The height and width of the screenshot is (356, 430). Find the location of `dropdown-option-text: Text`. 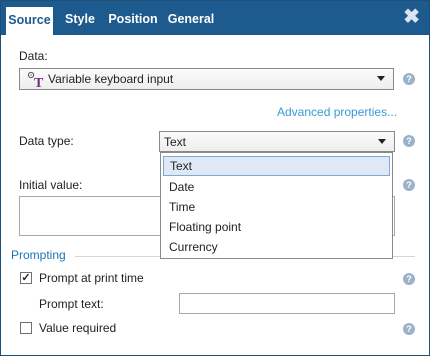

dropdown-option-text: Text is located at coordinates (276, 166).